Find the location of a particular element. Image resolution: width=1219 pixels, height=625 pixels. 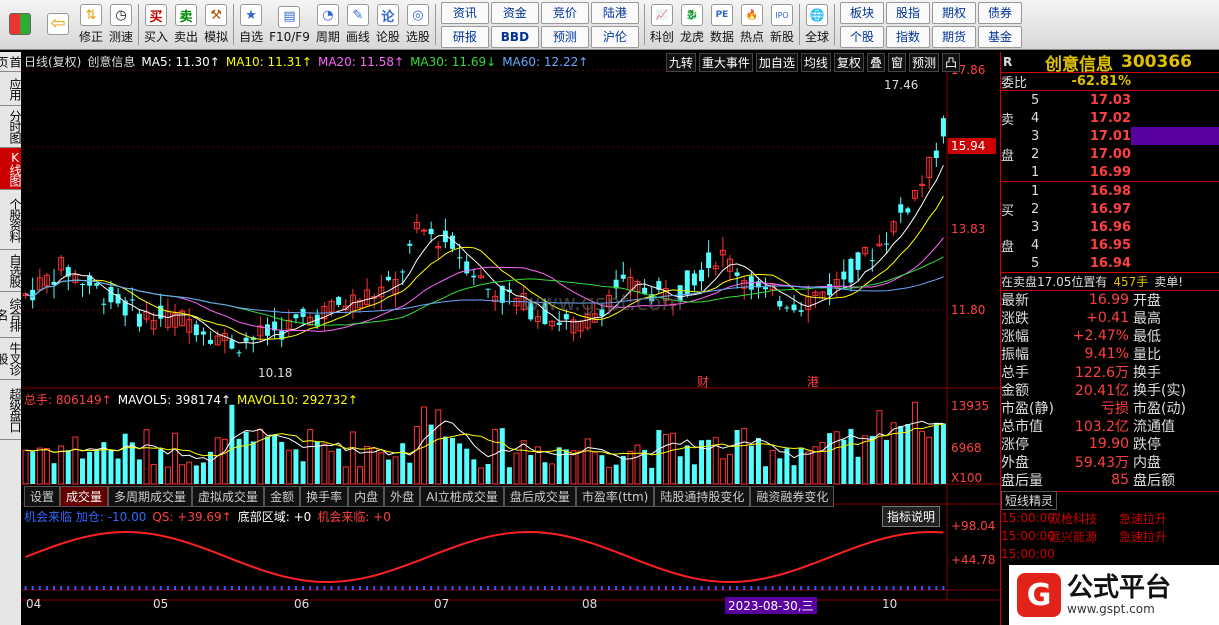

toolbar-screener-button: ◎ 选股 is located at coordinates (418, 24).